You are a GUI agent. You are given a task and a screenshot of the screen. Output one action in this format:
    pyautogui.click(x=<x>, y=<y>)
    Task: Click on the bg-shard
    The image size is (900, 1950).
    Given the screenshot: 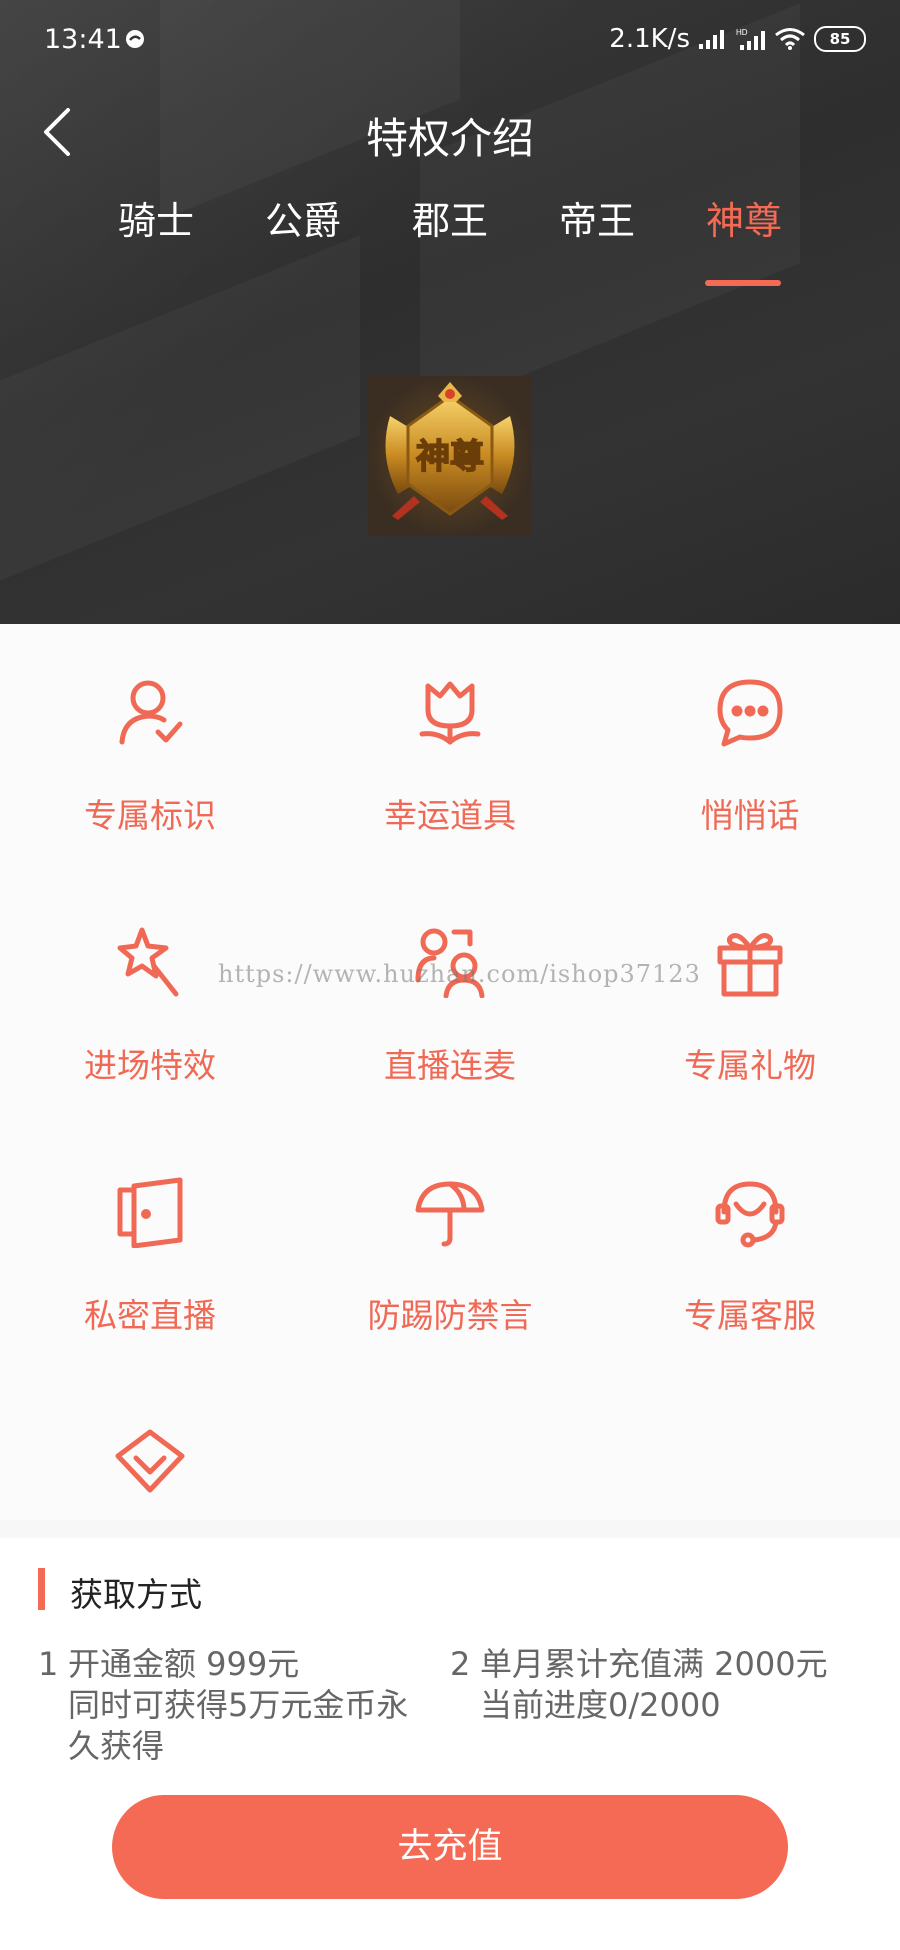 What is the action you would take?
    pyautogui.click(x=180, y=420)
    